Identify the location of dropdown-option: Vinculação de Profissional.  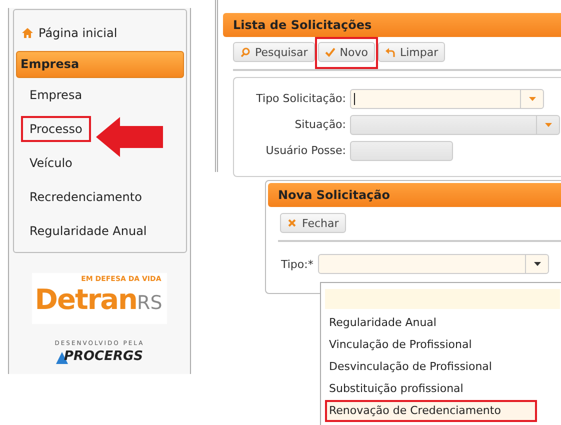
(431, 345).